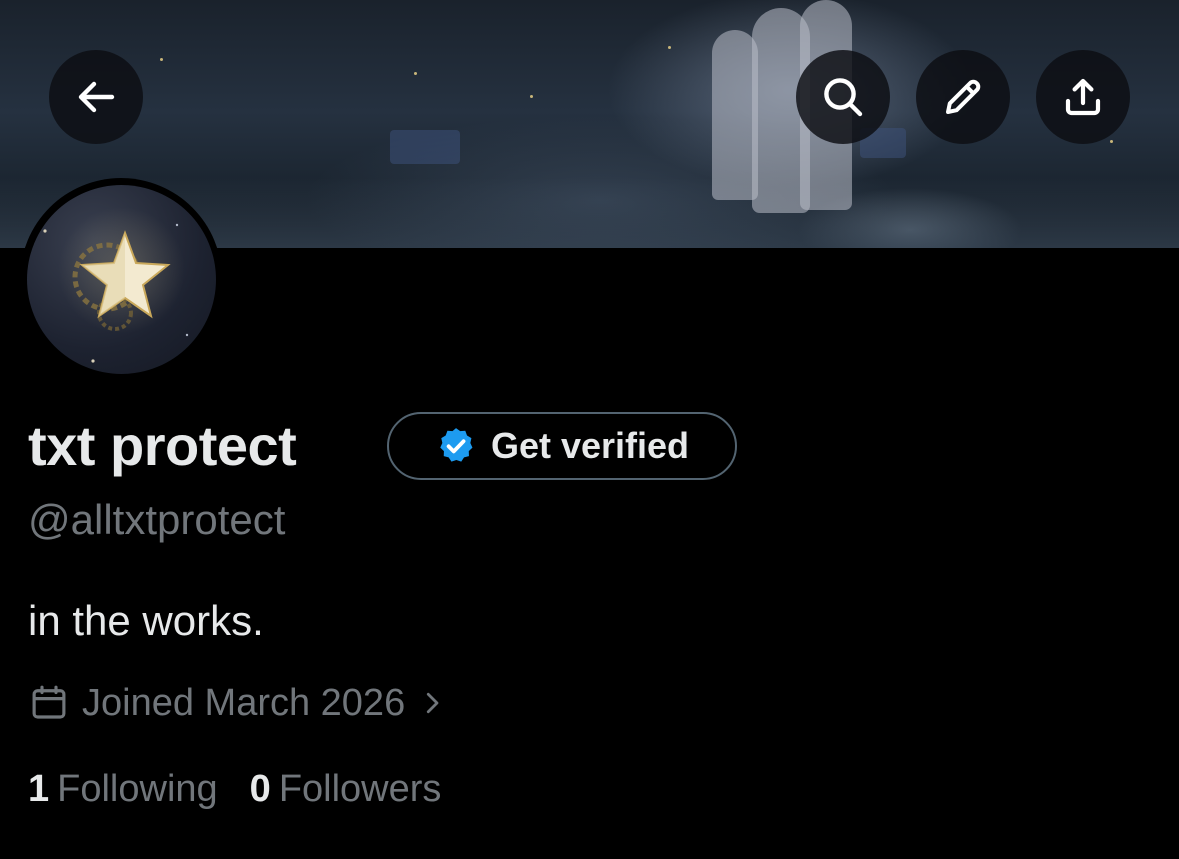  I want to click on banner-chair, so click(425, 147).